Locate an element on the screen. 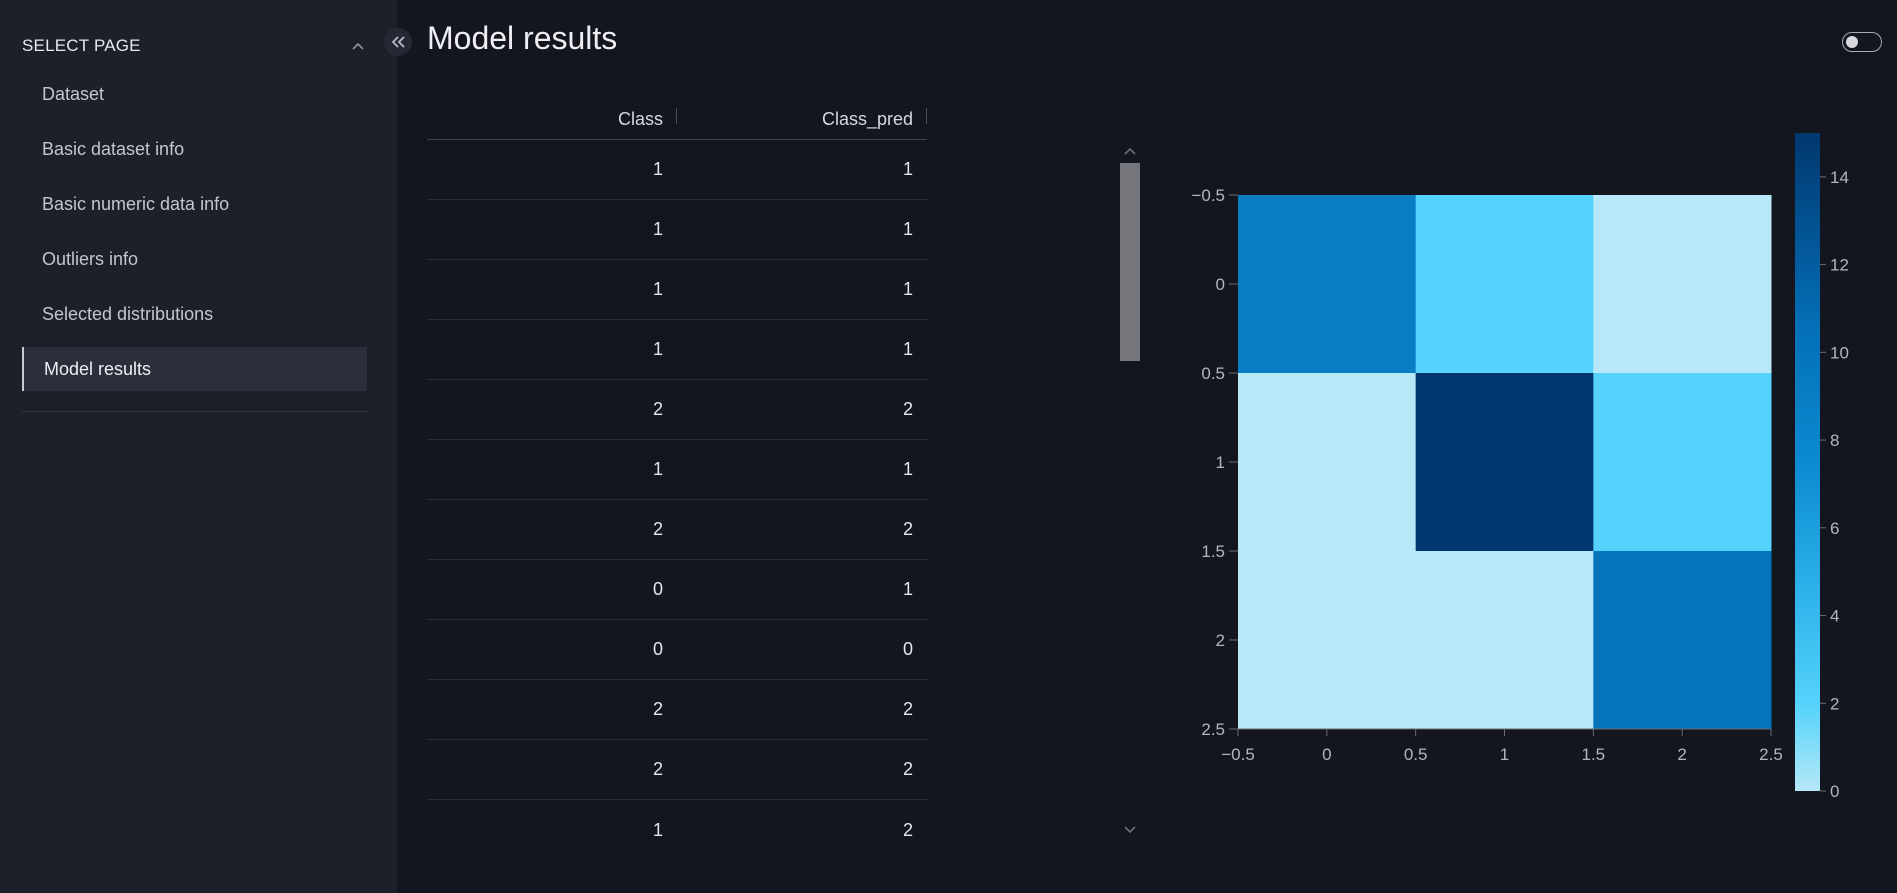 The height and width of the screenshot is (893, 1897). x-tick-label: 2.5 is located at coordinates (1771, 754).